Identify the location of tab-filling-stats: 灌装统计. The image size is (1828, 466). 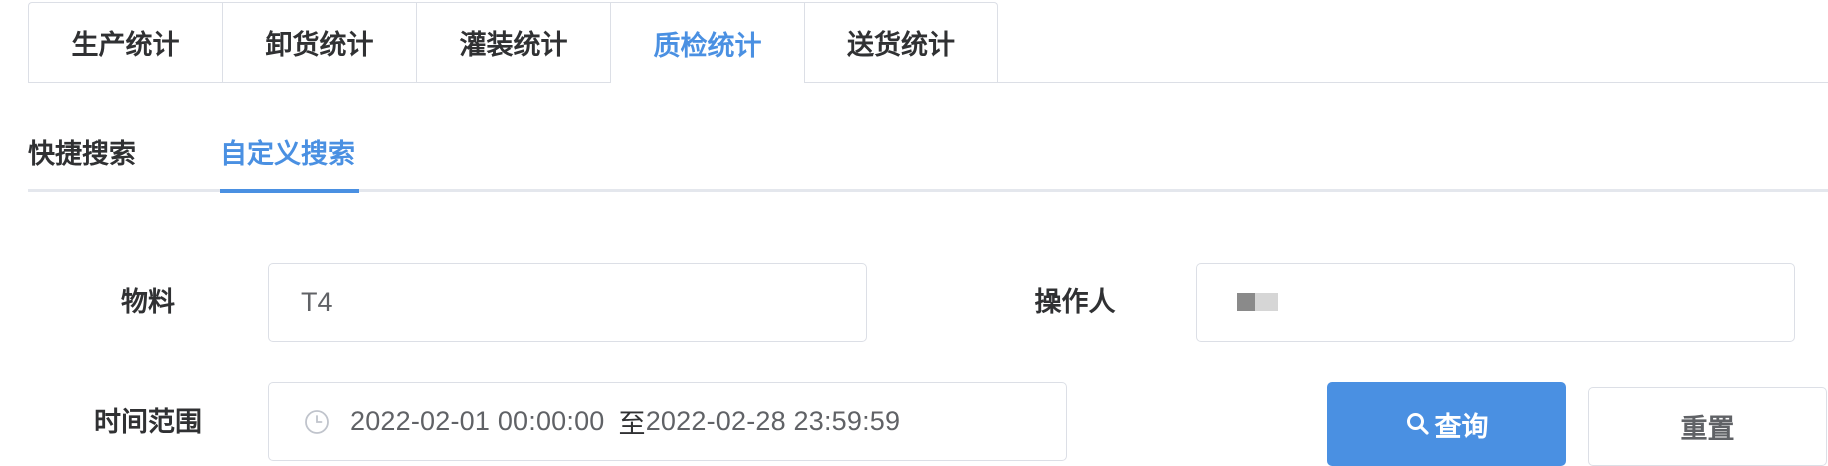
(513, 42).